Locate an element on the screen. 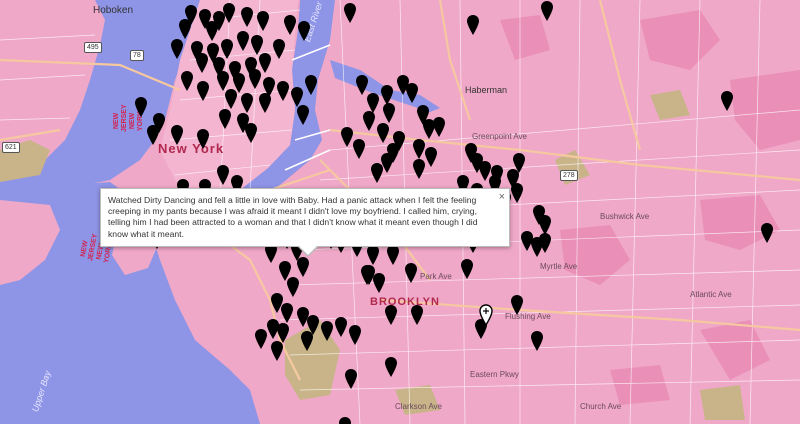 Image resolution: width=800 pixels, height=424 pixels. popup-pointer is located at coordinates (308, 250).